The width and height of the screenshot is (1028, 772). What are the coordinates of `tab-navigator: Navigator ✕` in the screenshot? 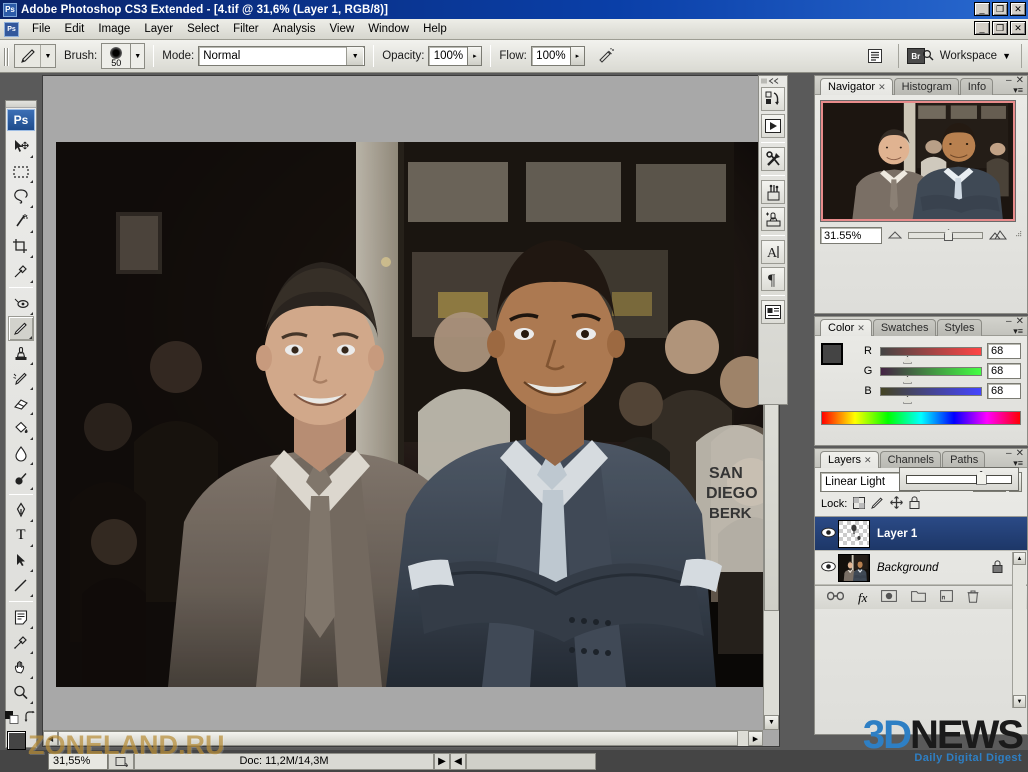 It's located at (856, 86).